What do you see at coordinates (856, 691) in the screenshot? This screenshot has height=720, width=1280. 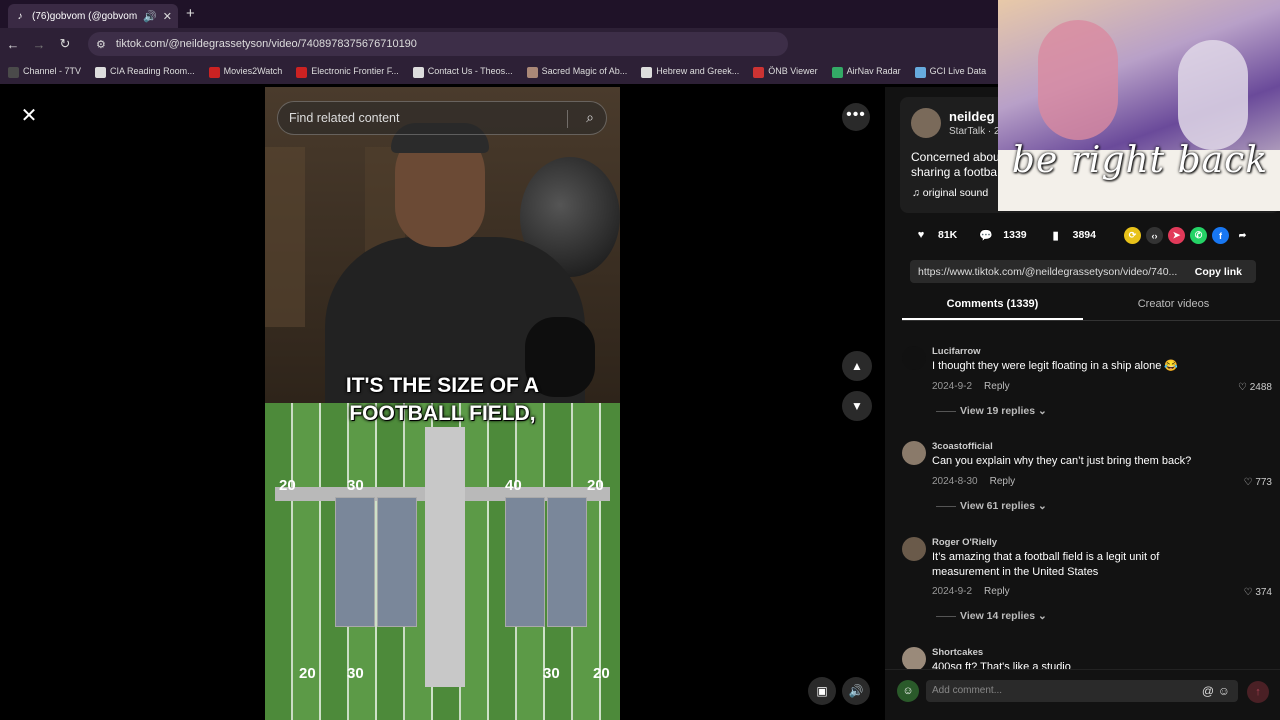 I see `volume-icon: 🔊` at bounding box center [856, 691].